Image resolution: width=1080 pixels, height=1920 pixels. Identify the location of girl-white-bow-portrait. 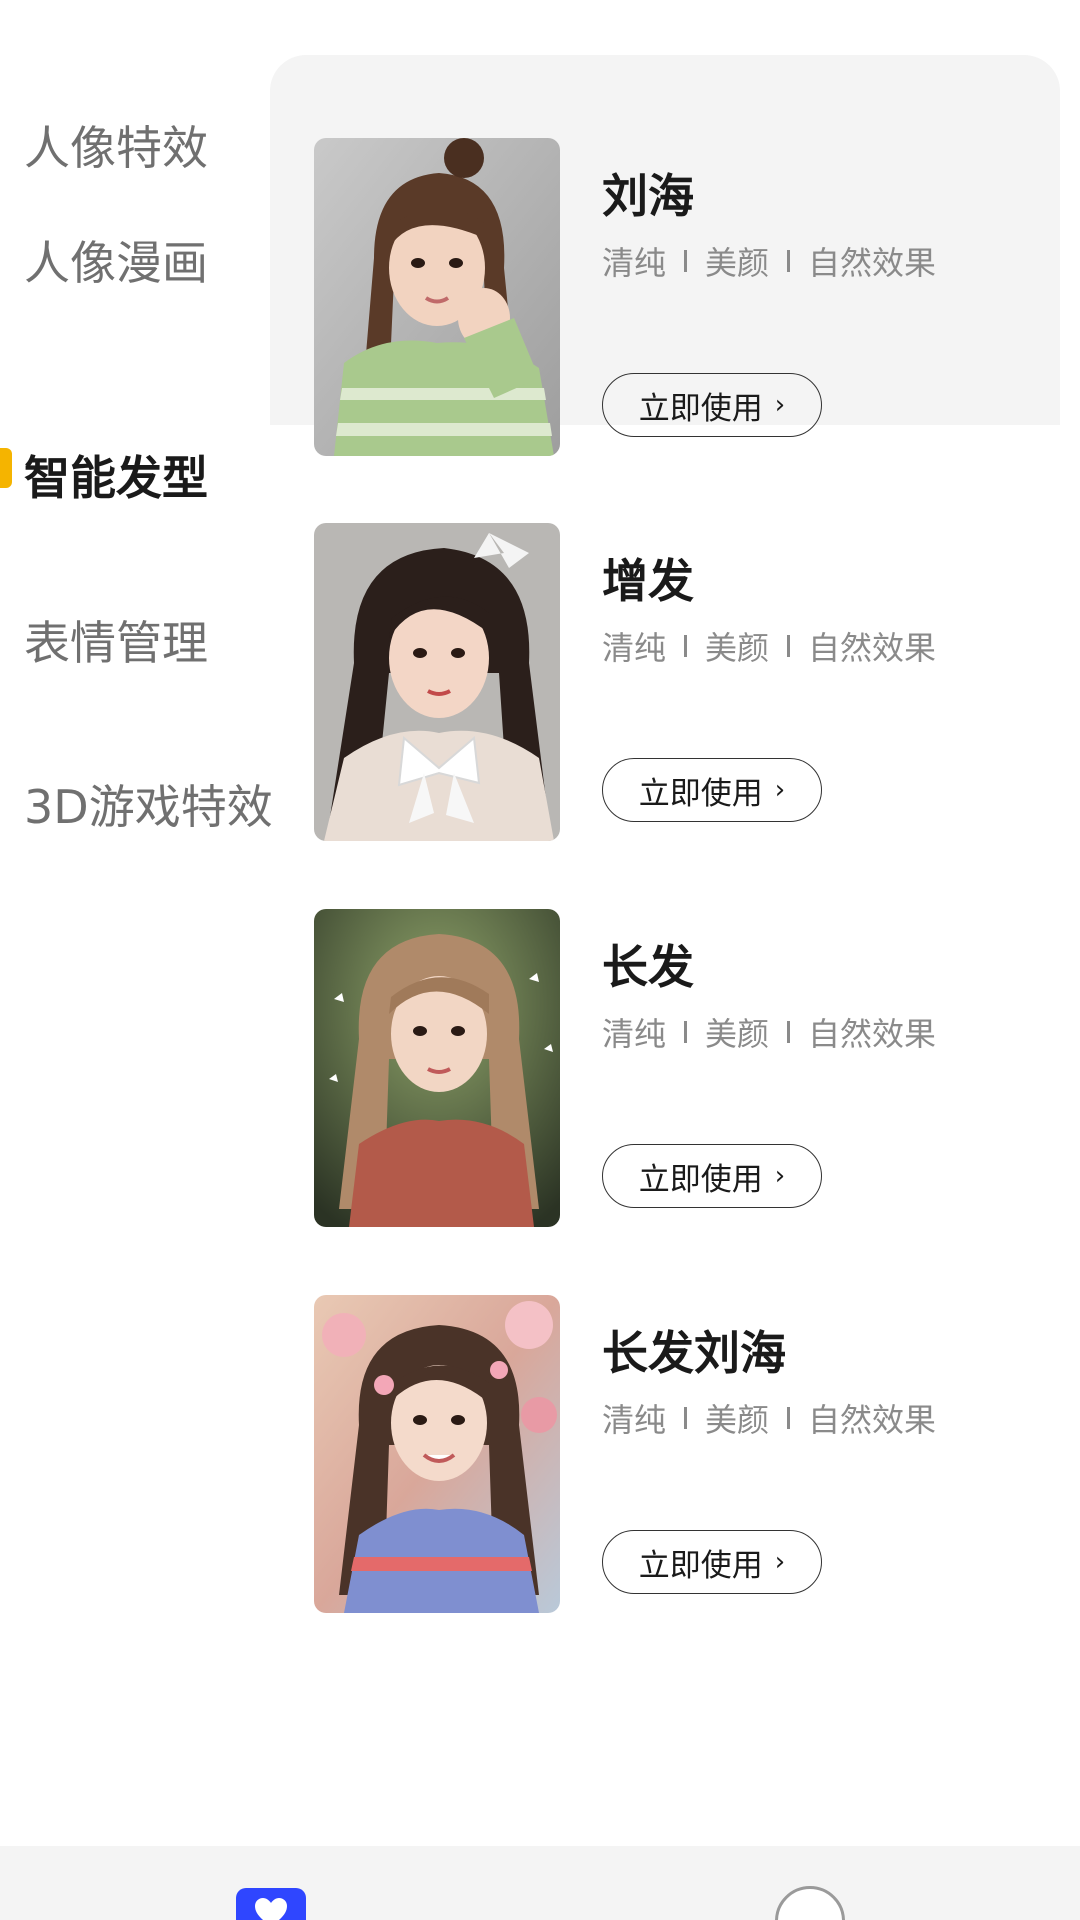
(437, 682).